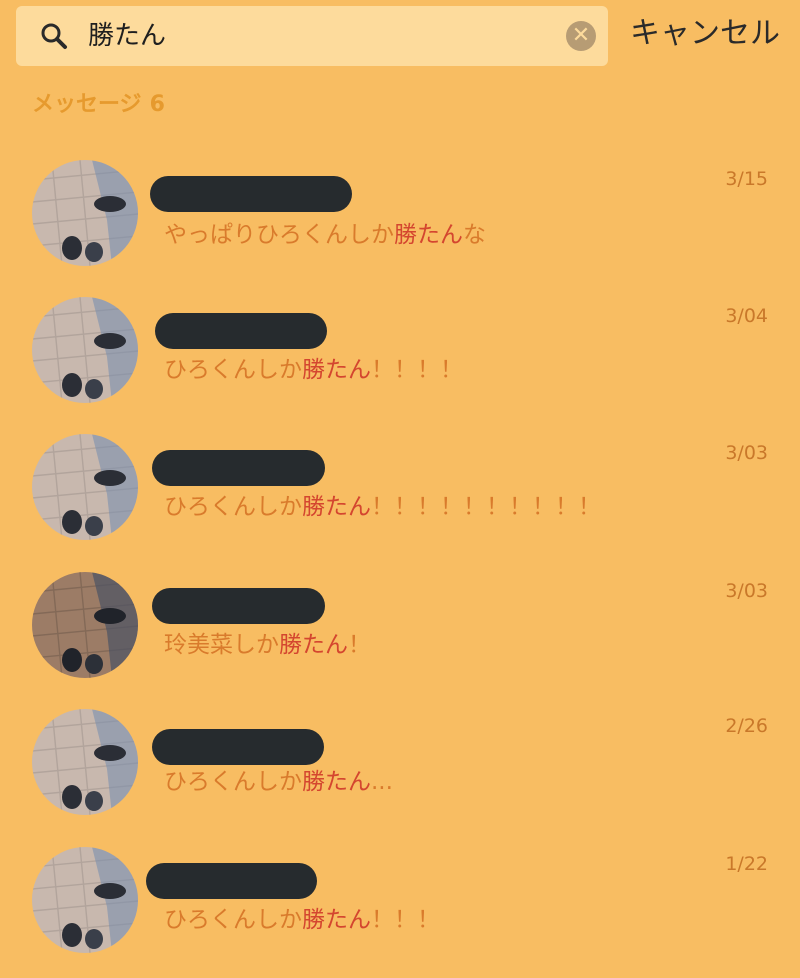 The width and height of the screenshot is (800, 978). I want to click on search-bar: 勝たん ✕, so click(312, 36).